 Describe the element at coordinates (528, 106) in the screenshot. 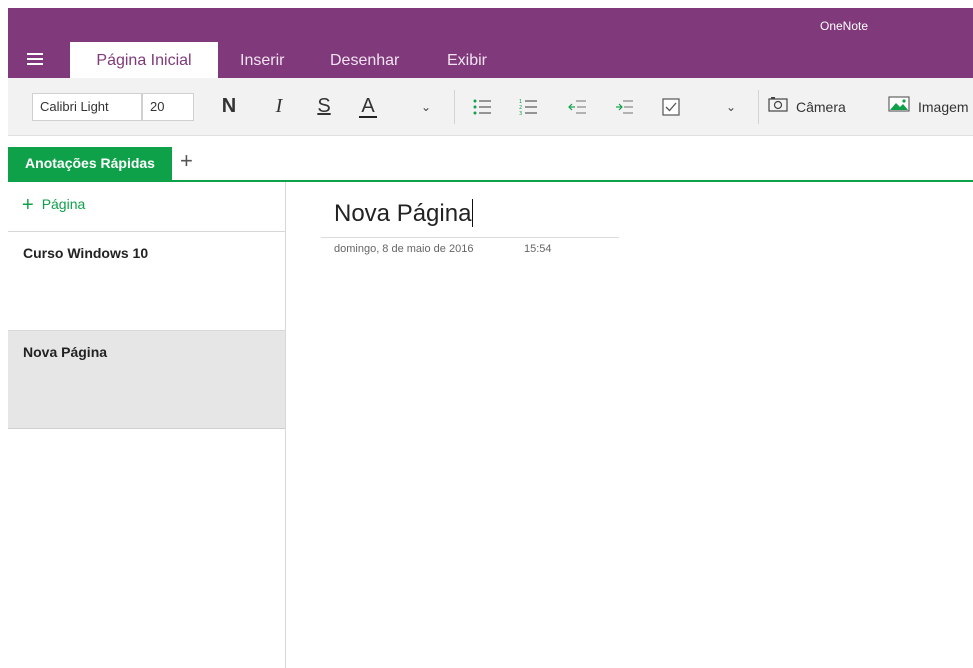

I see `numbered-list-icon: 123` at that location.